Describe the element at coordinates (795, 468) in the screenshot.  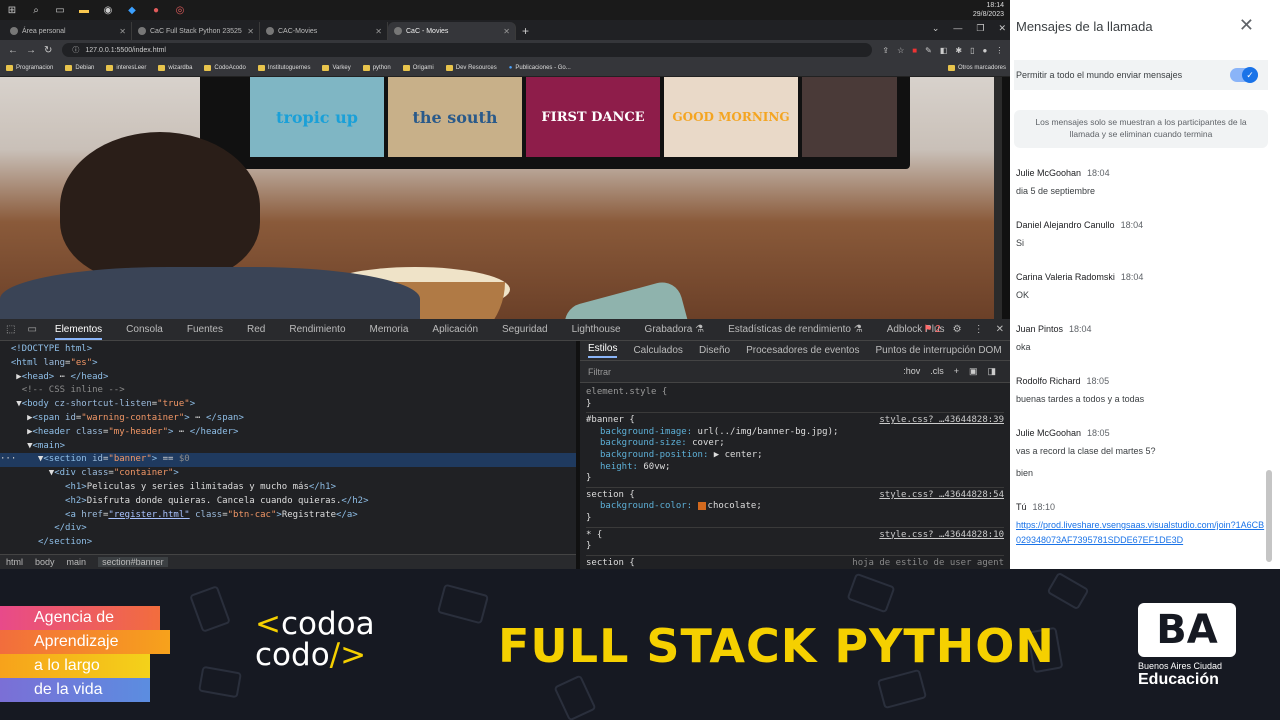
I see `css-property: height: 60vw;` at that location.